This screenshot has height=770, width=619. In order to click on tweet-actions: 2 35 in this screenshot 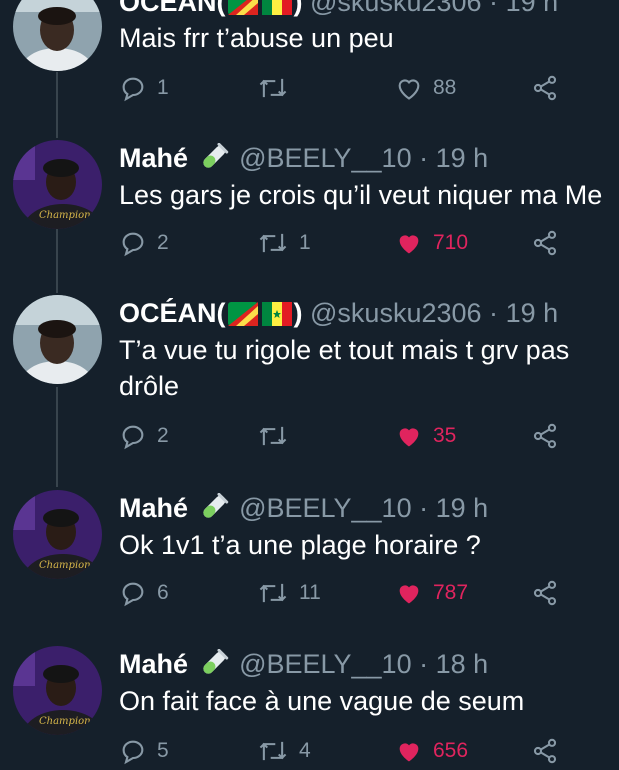, I will do `click(369, 436)`.